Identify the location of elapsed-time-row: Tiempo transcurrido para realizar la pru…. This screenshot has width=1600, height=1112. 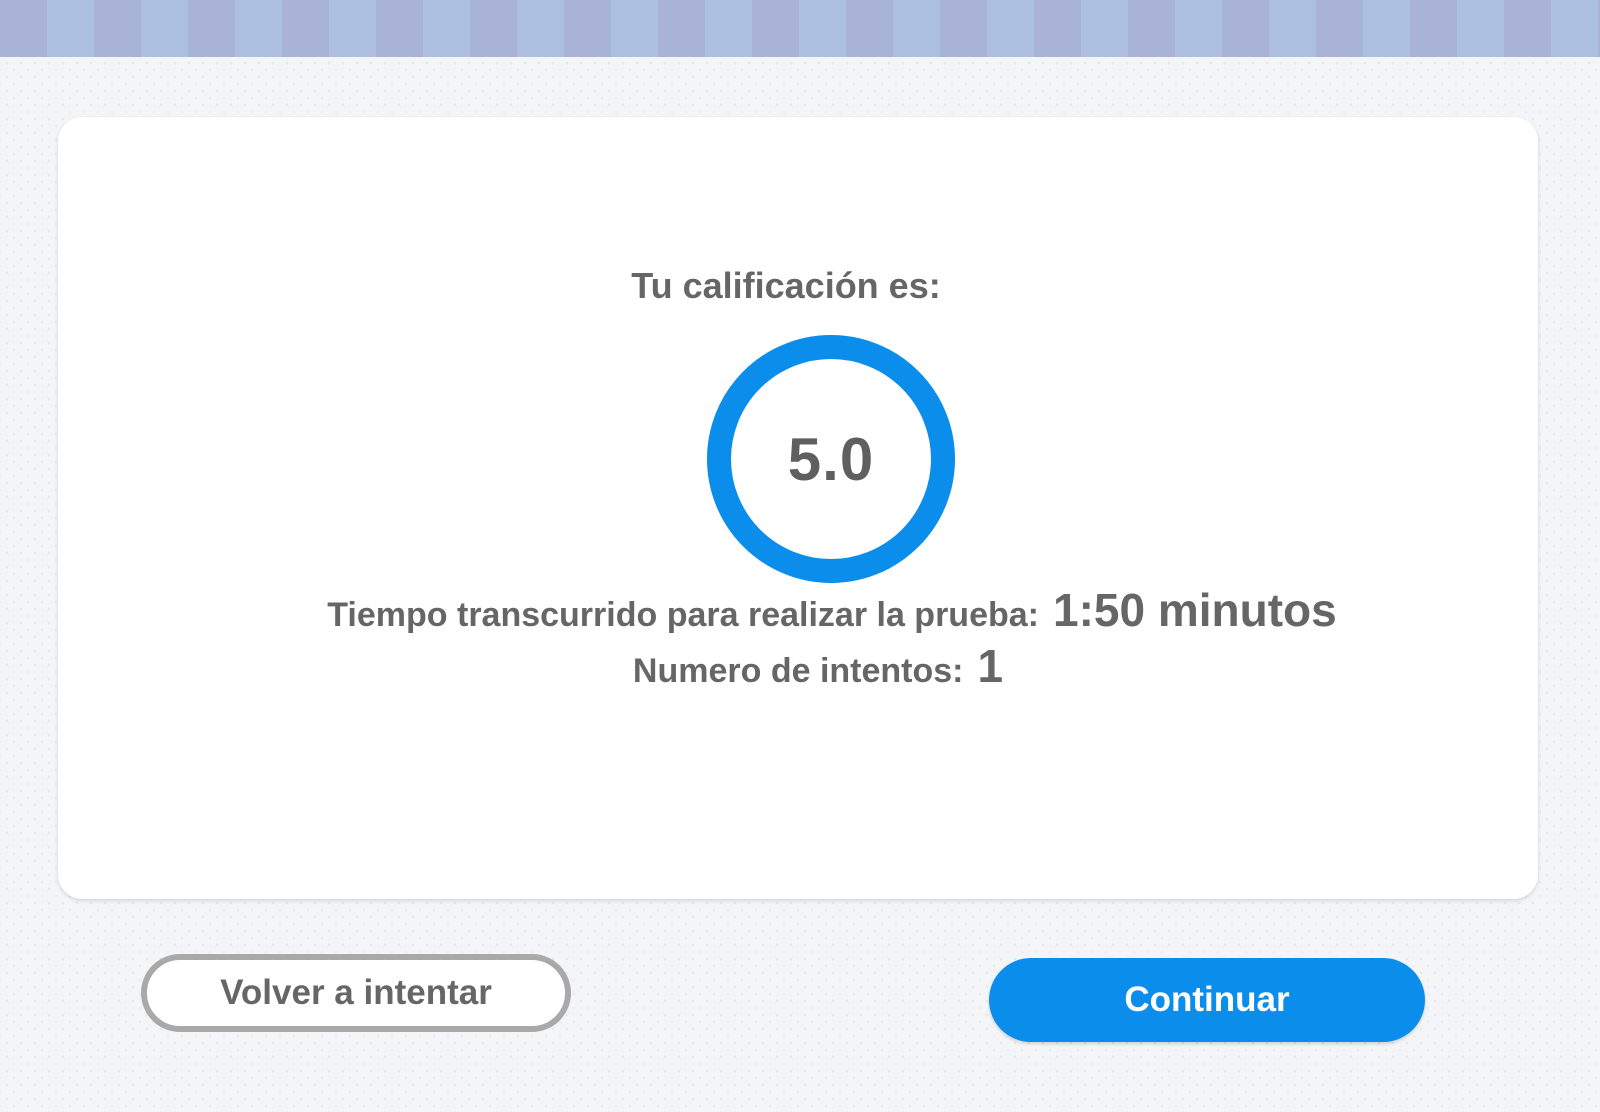
(832, 610).